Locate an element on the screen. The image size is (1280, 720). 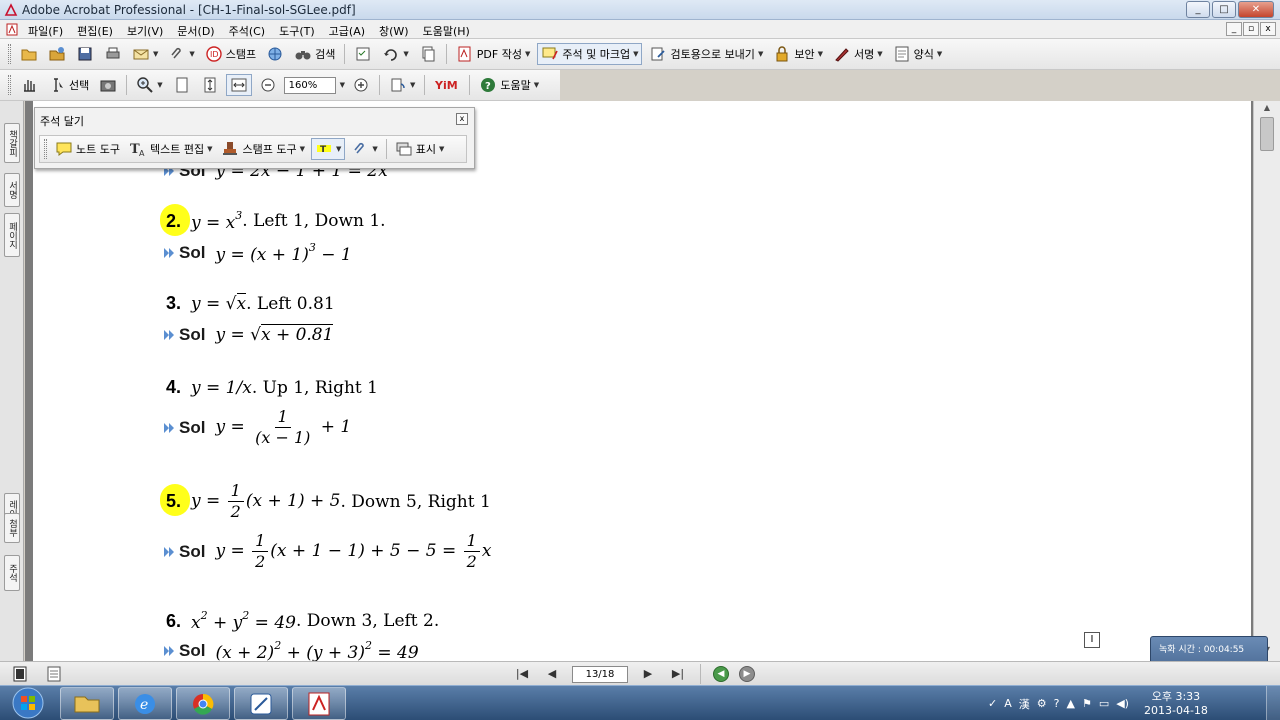
taskbar-explorer is located at coordinates (87, 703).